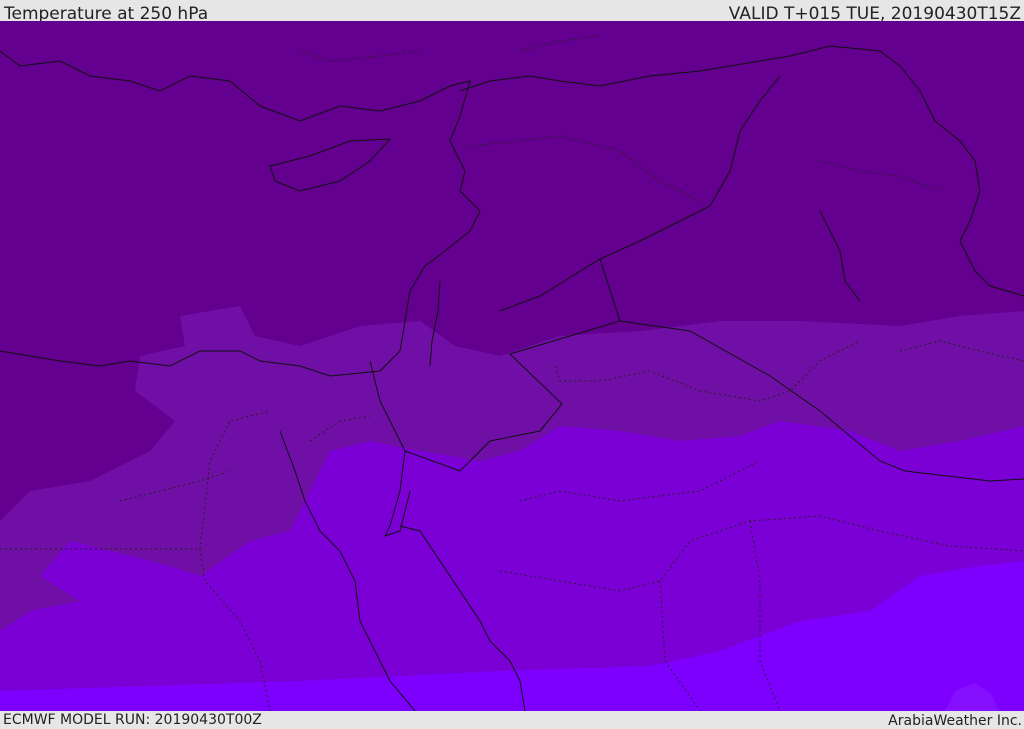  Describe the element at coordinates (955, 721) in the screenshot. I see `credit: ArabiaWeather Inc.` at that location.